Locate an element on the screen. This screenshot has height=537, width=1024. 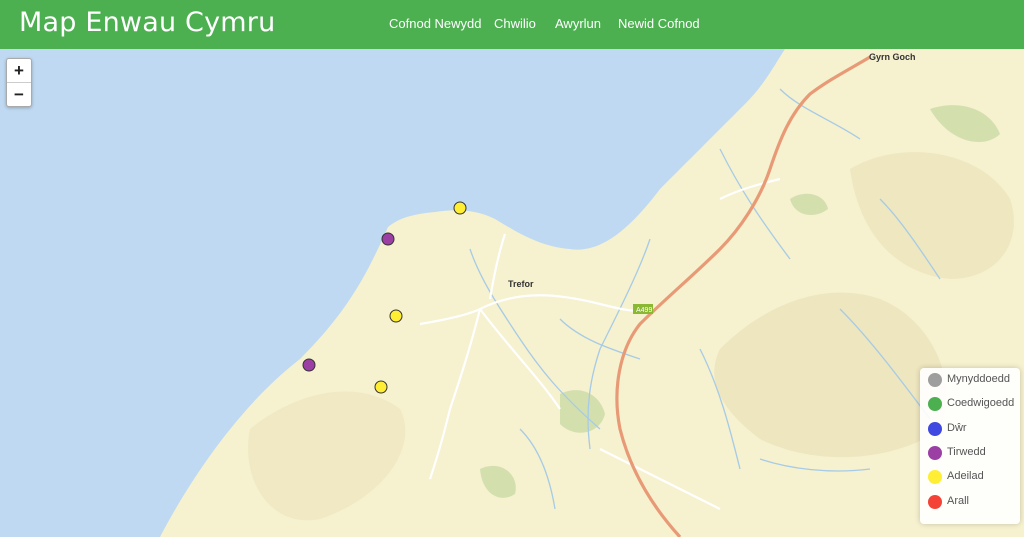
nav-edit-record: Newid Cofnod is located at coordinates (659, 23).